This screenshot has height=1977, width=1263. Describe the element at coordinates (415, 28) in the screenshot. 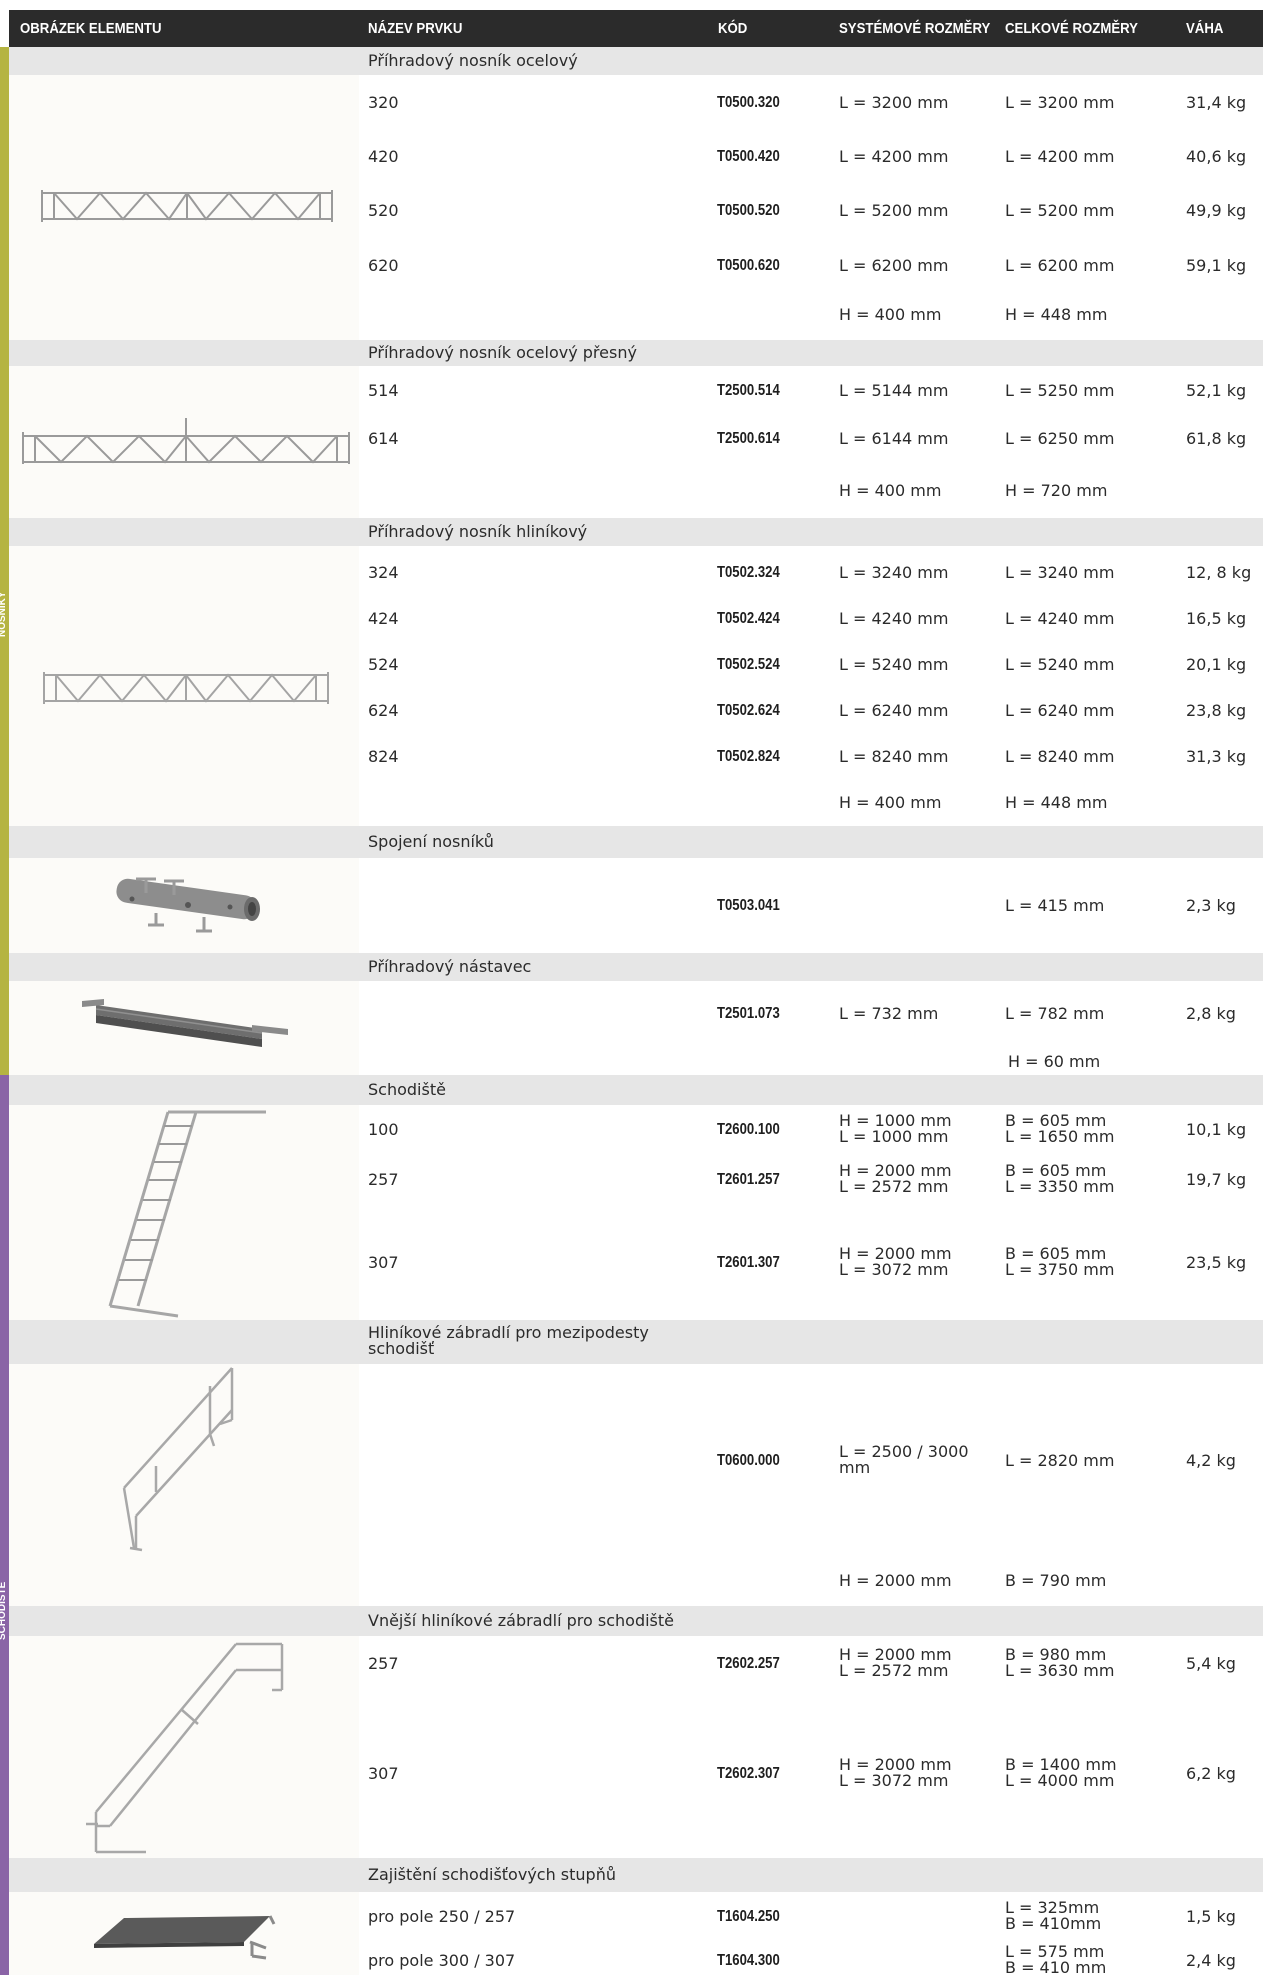

I see `header-name: NÁZEV PRVKU` at that location.